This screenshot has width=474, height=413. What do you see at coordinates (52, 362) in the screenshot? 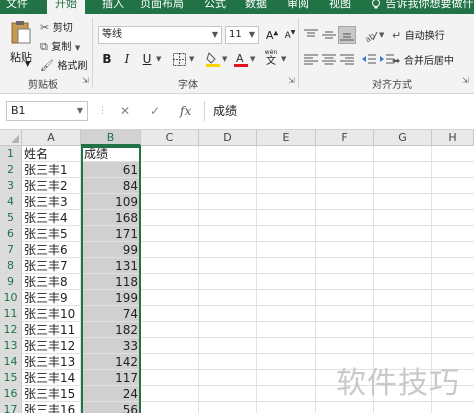
I see `cell-a: 张三丰13` at bounding box center [52, 362].